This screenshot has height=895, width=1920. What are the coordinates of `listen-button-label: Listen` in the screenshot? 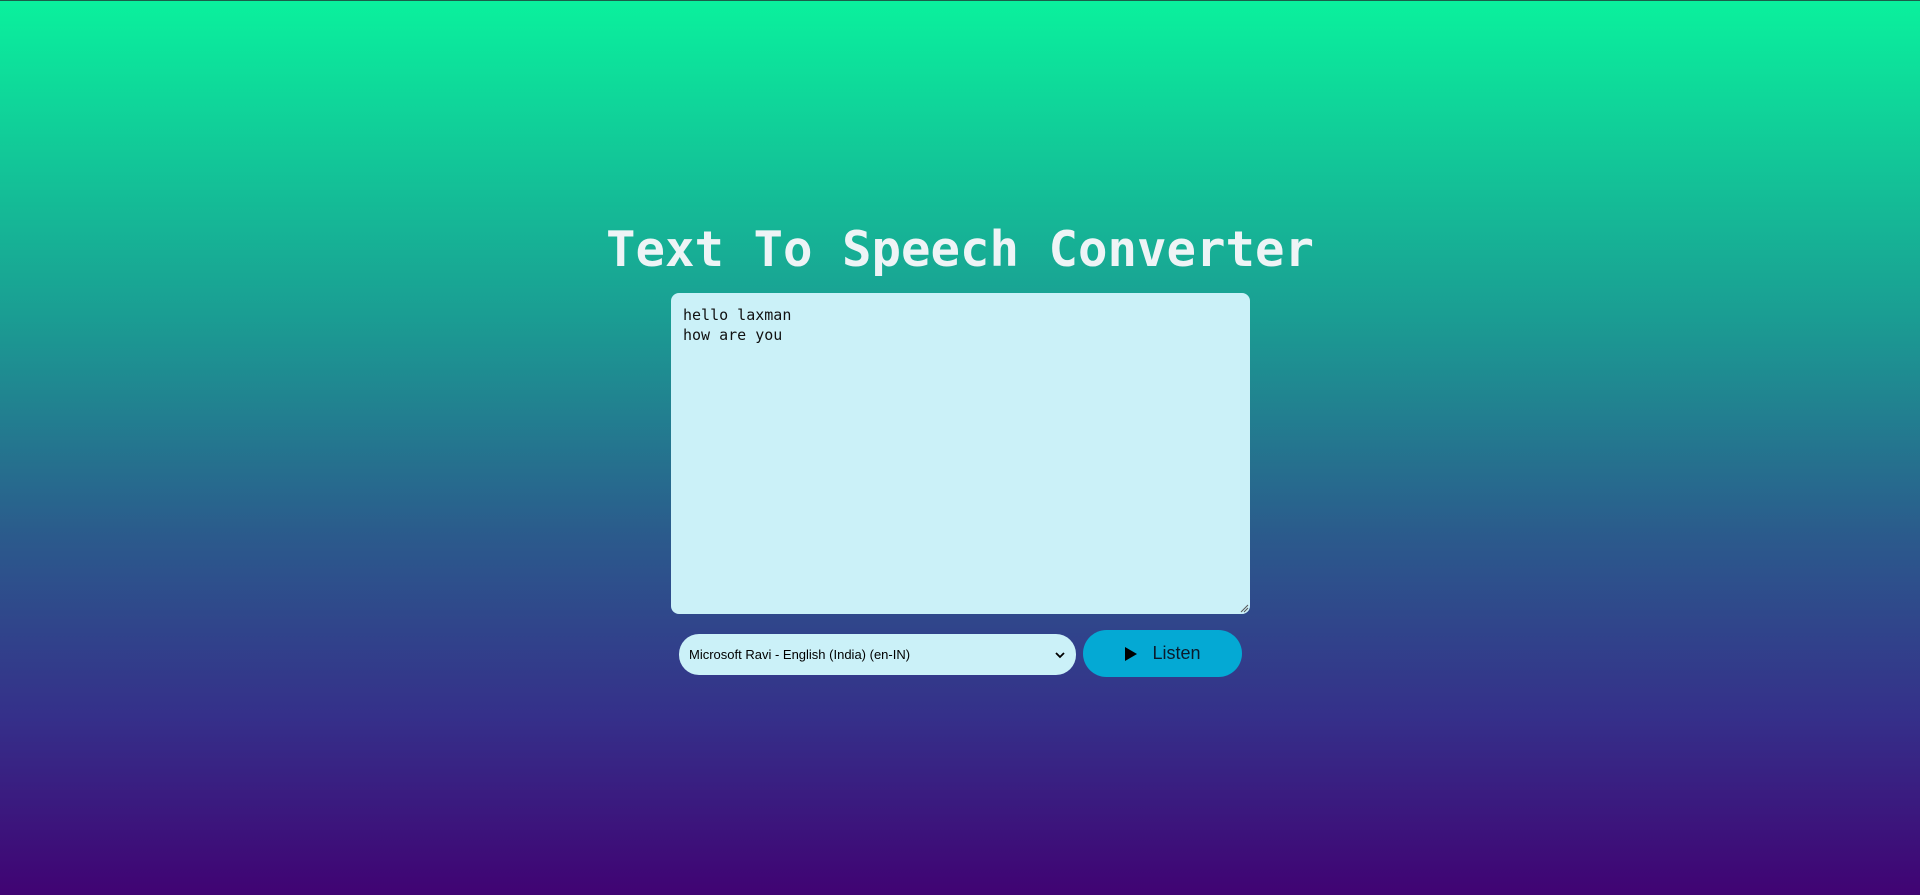 It's located at (1176, 653).